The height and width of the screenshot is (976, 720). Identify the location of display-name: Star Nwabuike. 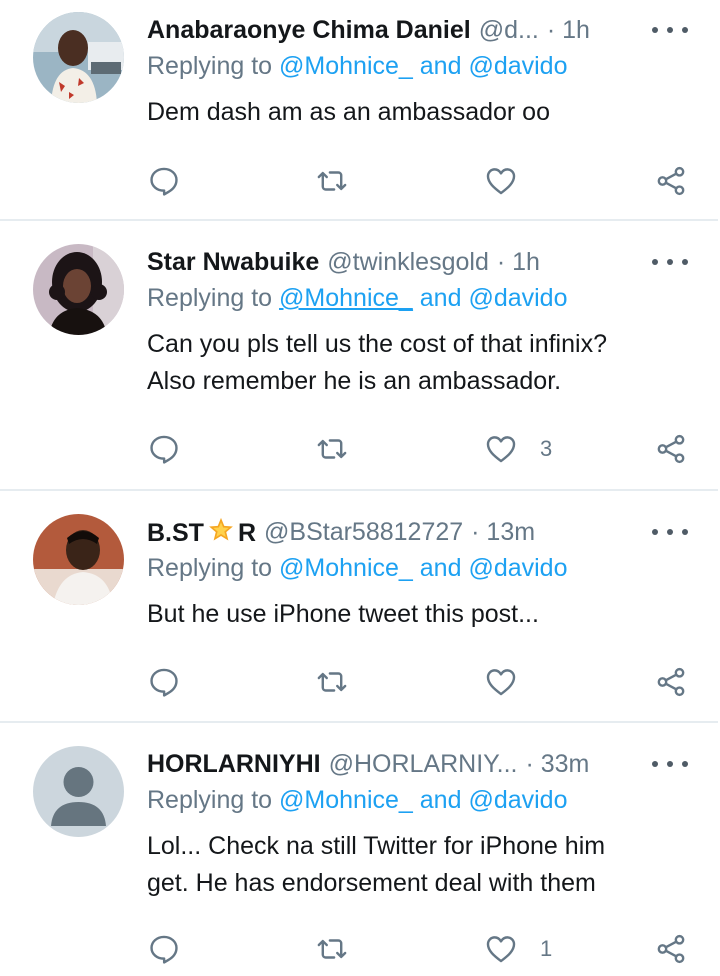
(233, 262).